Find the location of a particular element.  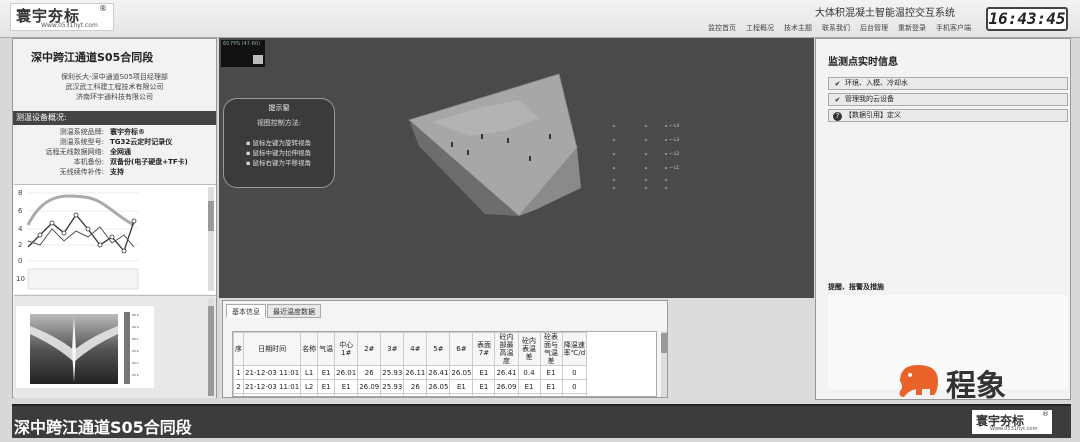

info-row: 测温系统品牌: 寰宇夯标® is located at coordinates (114, 132).